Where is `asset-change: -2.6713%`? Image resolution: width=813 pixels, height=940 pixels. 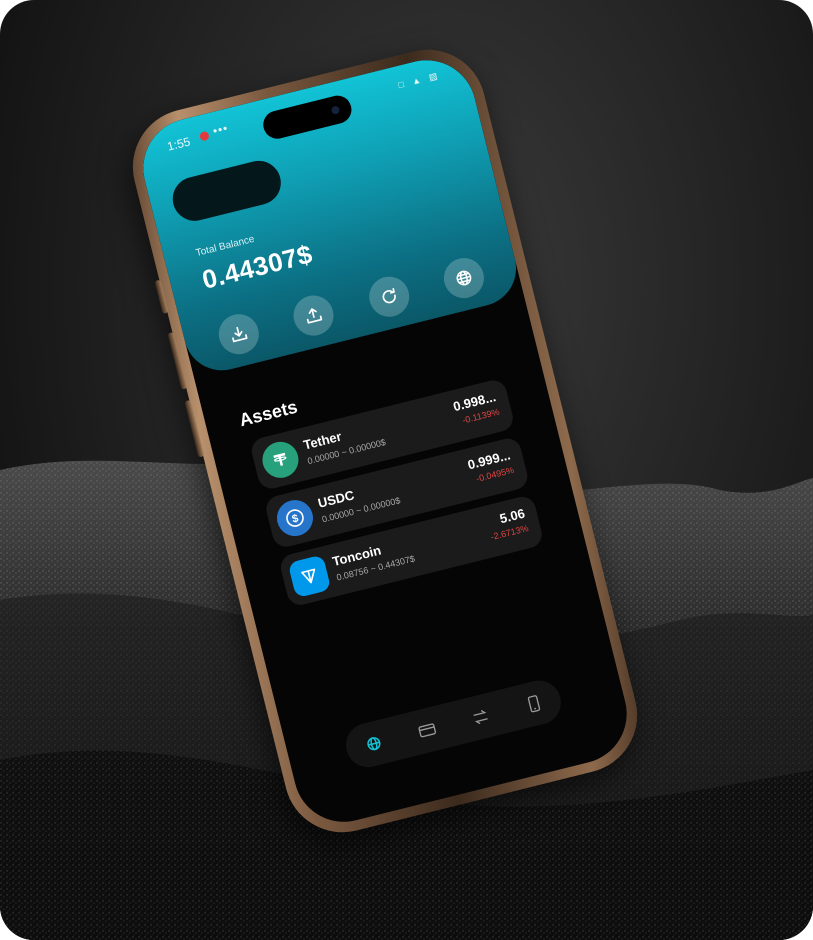
asset-change: -2.6713% is located at coordinates (509, 533).